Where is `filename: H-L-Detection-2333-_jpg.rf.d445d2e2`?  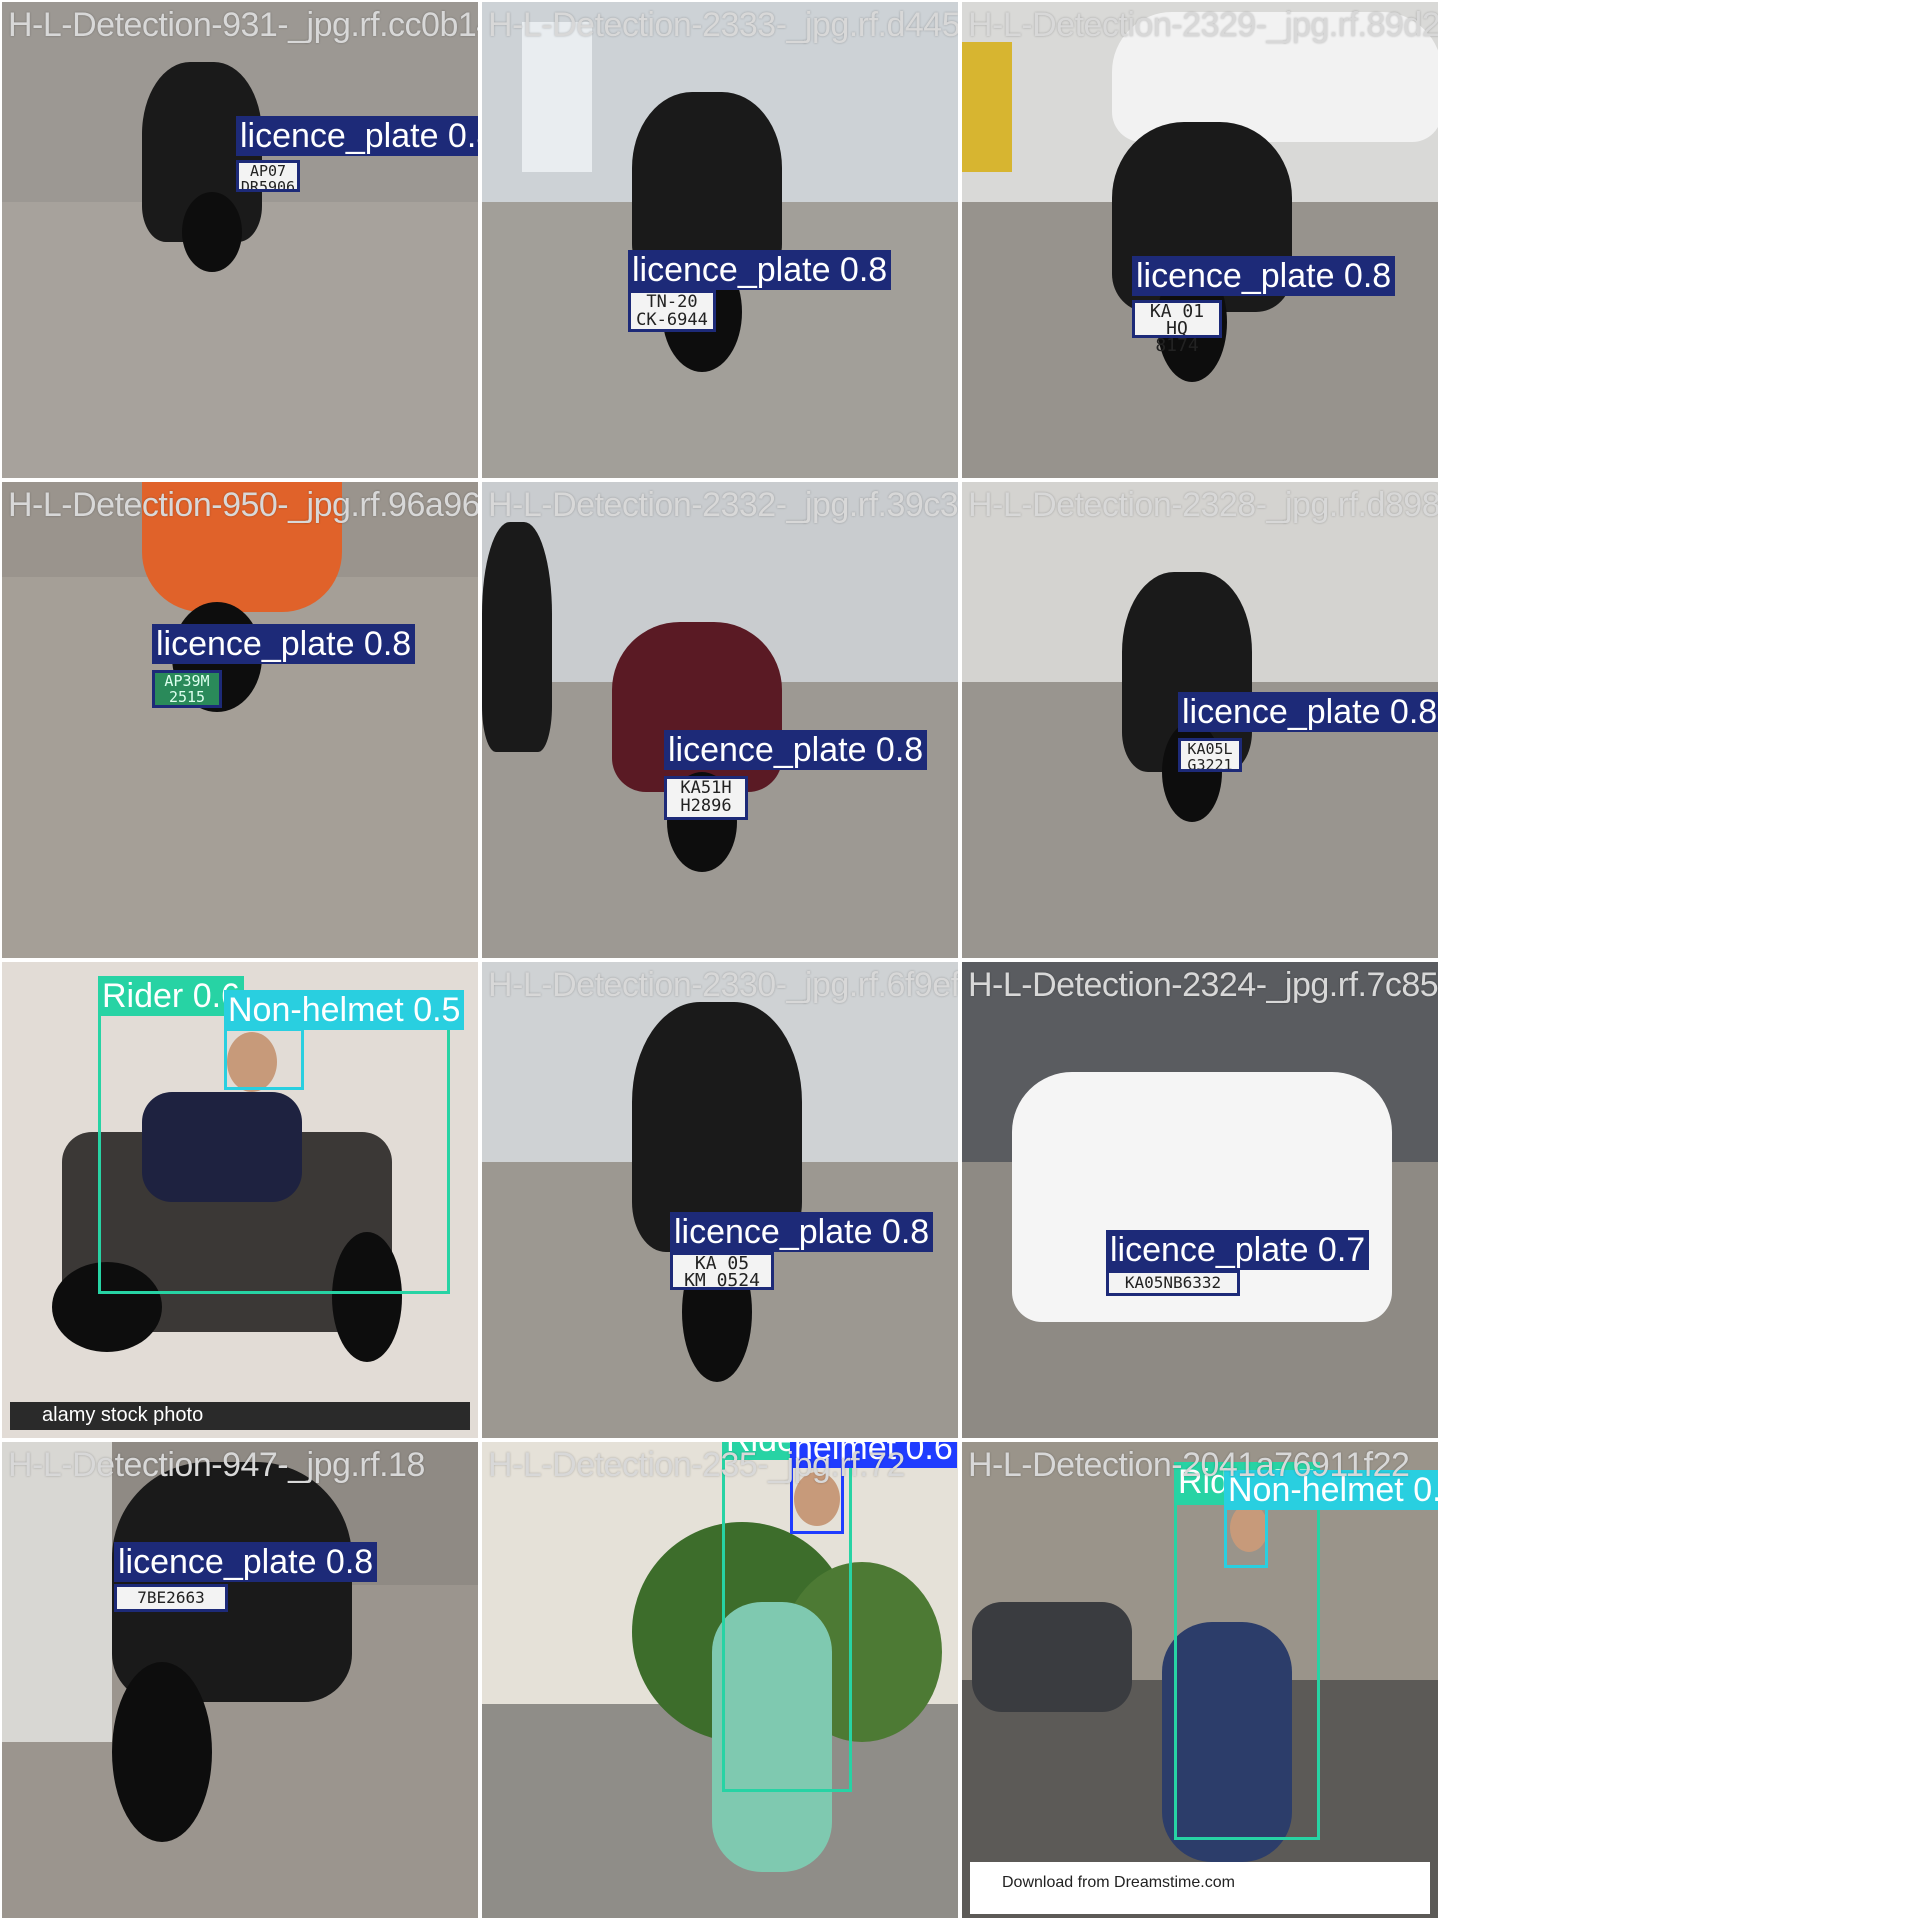 filename: H-L-Detection-2333-_jpg.rf.d445d2e2 is located at coordinates (724, 25).